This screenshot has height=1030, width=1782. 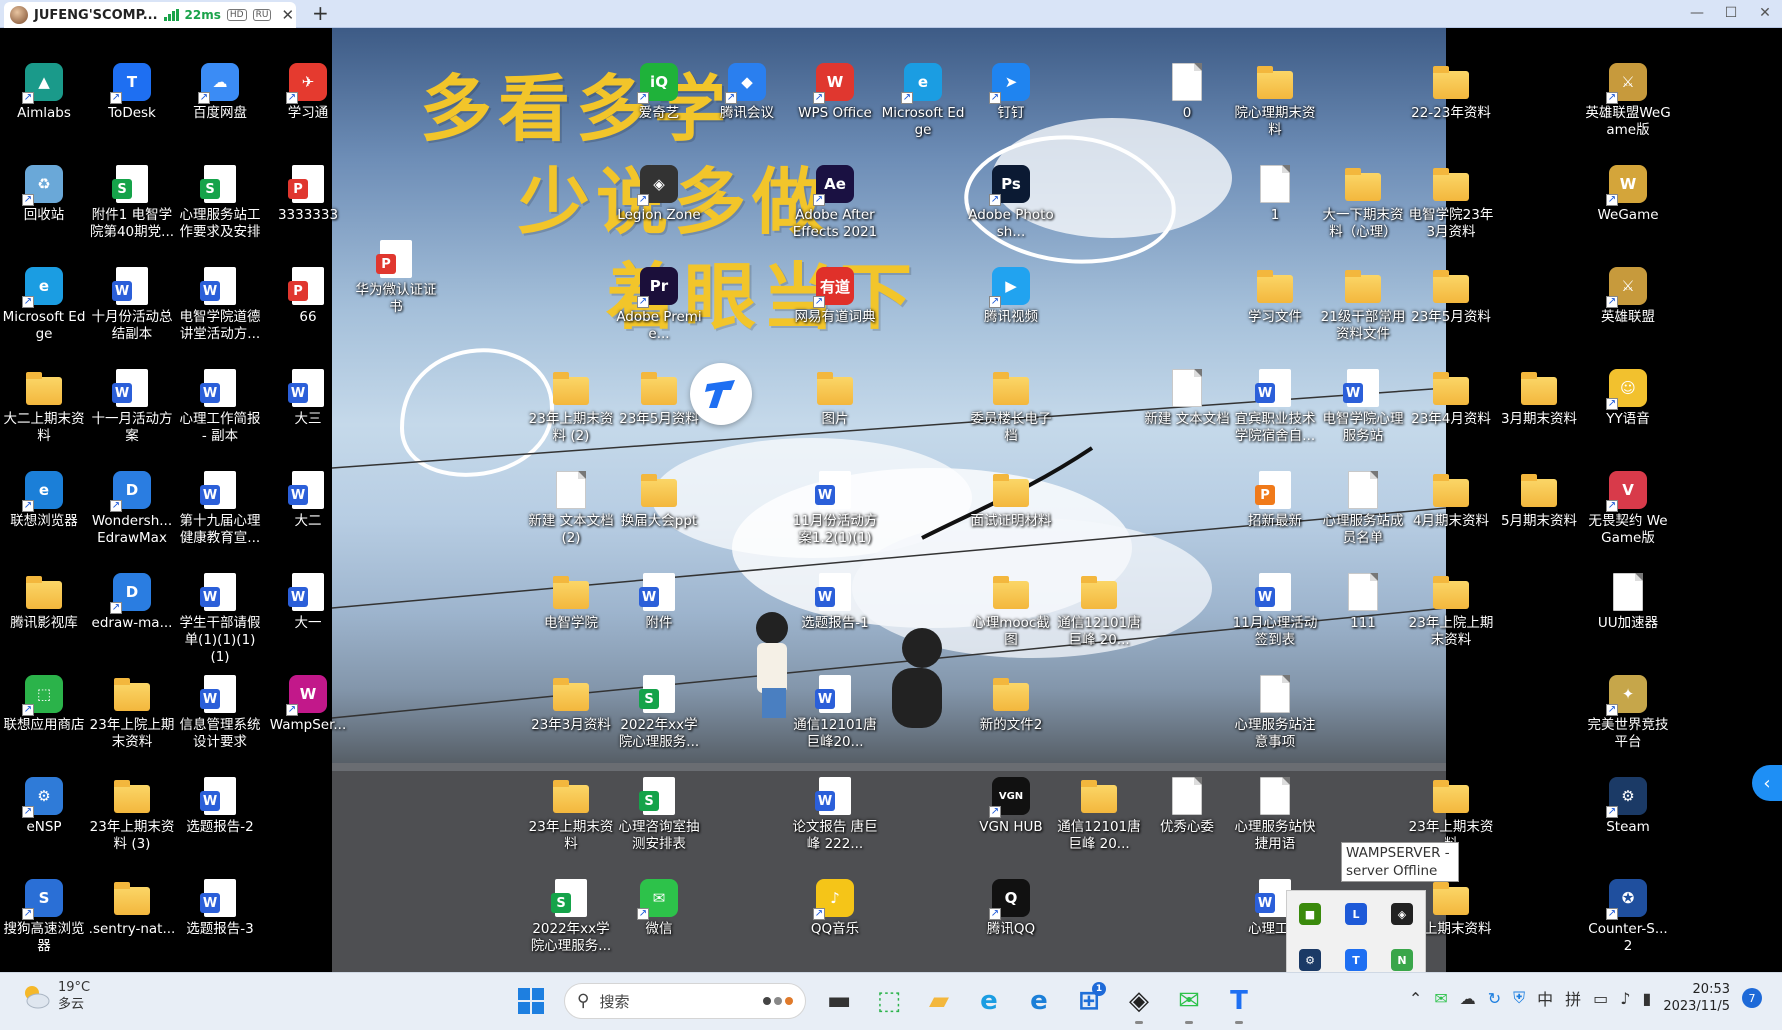 What do you see at coordinates (308, 396) in the screenshot?
I see `desktop-icon: W 大三` at bounding box center [308, 396].